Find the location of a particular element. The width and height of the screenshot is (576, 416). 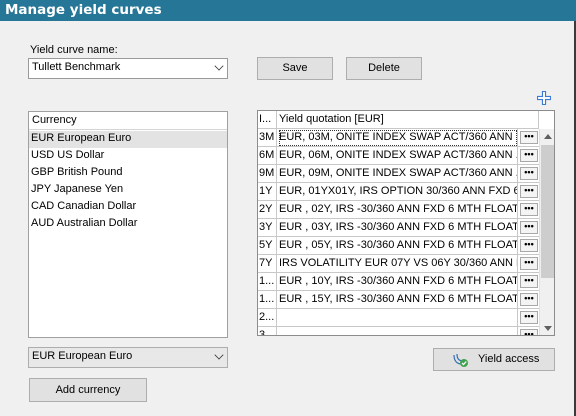

tenor-cell: 3Y is located at coordinates (267, 228).